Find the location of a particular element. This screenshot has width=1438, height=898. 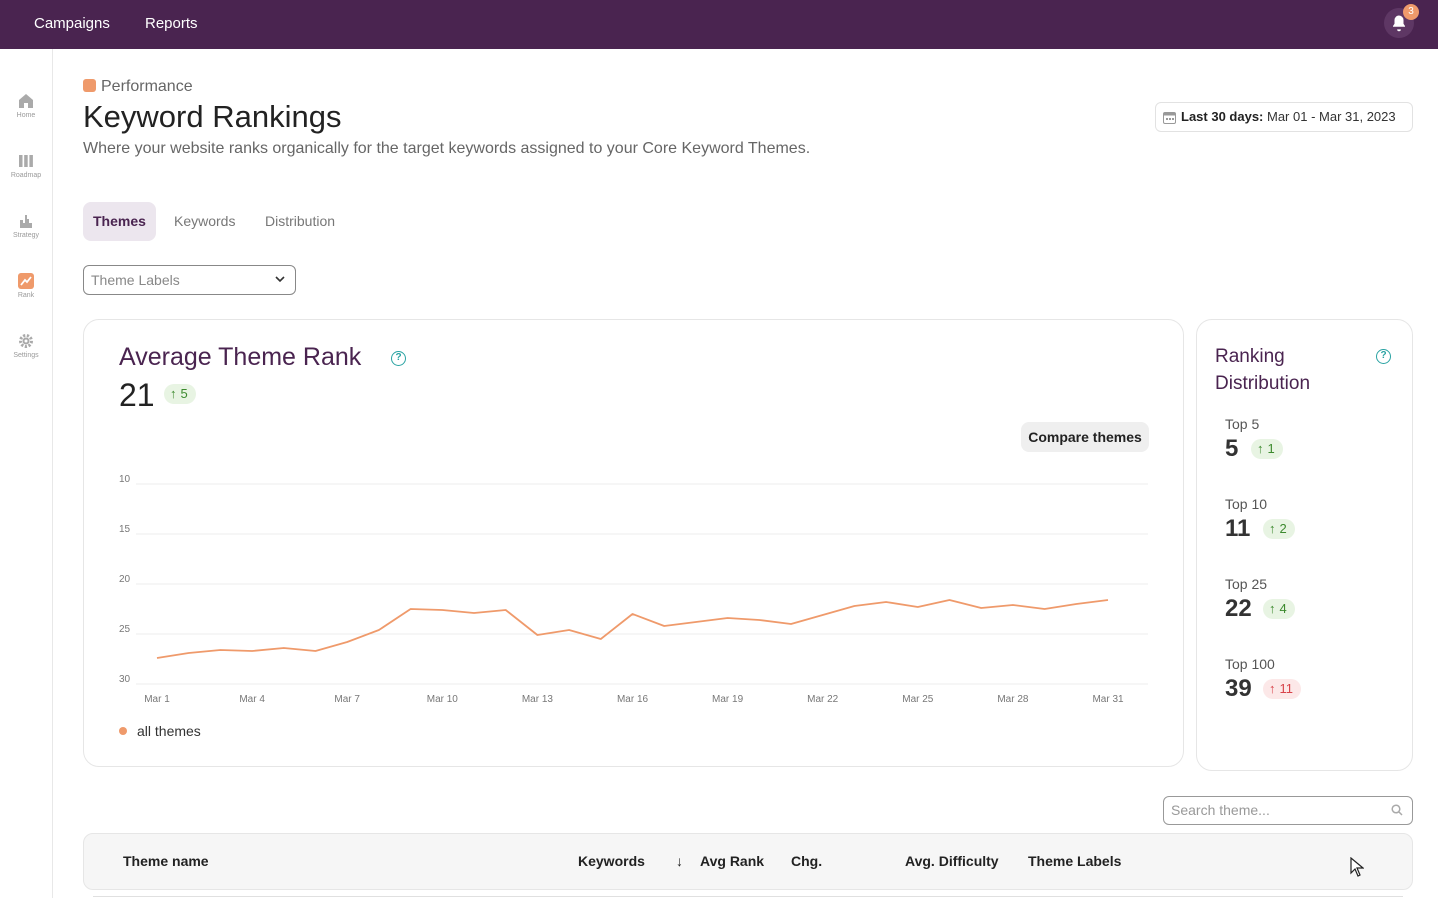

notification-badge: 3 is located at coordinates (1411, 12).